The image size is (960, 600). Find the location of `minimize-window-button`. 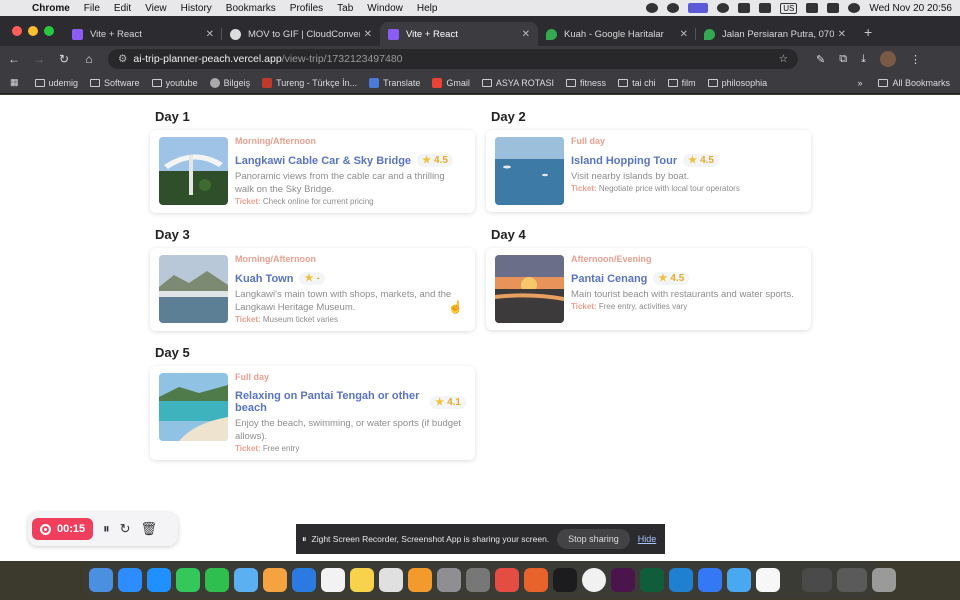

minimize-window-button is located at coordinates (33, 31).